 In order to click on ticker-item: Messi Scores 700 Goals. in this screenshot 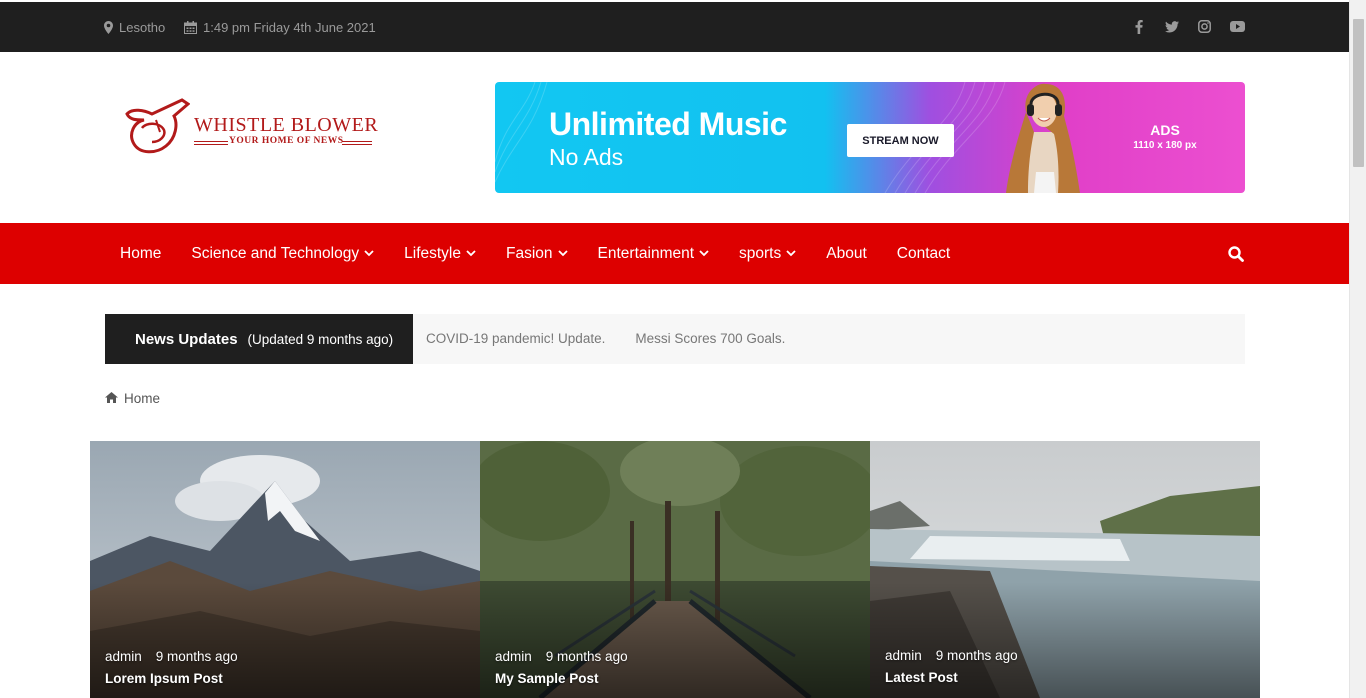, I will do `click(710, 338)`.